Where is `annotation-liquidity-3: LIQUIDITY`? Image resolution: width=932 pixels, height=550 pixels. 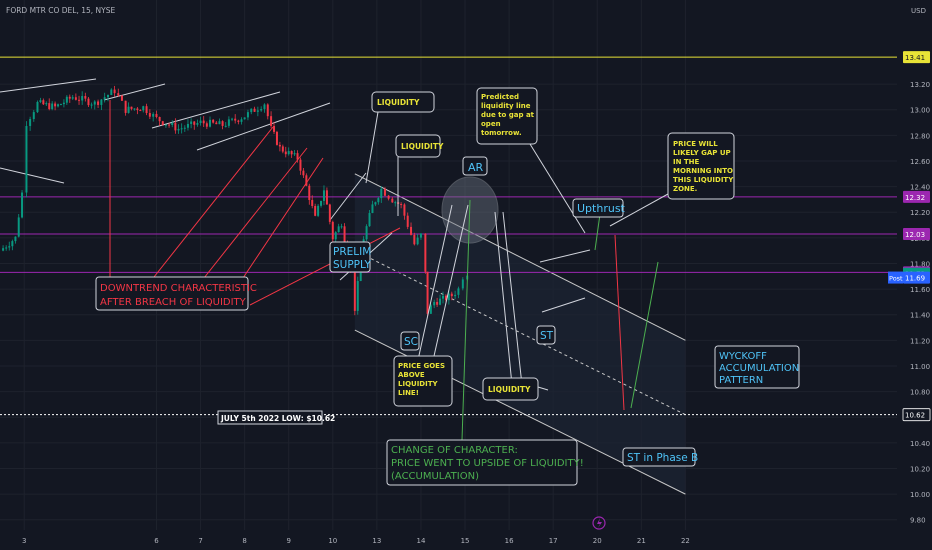
annotation-liquidity-3: LIQUIDITY is located at coordinates (510, 389).